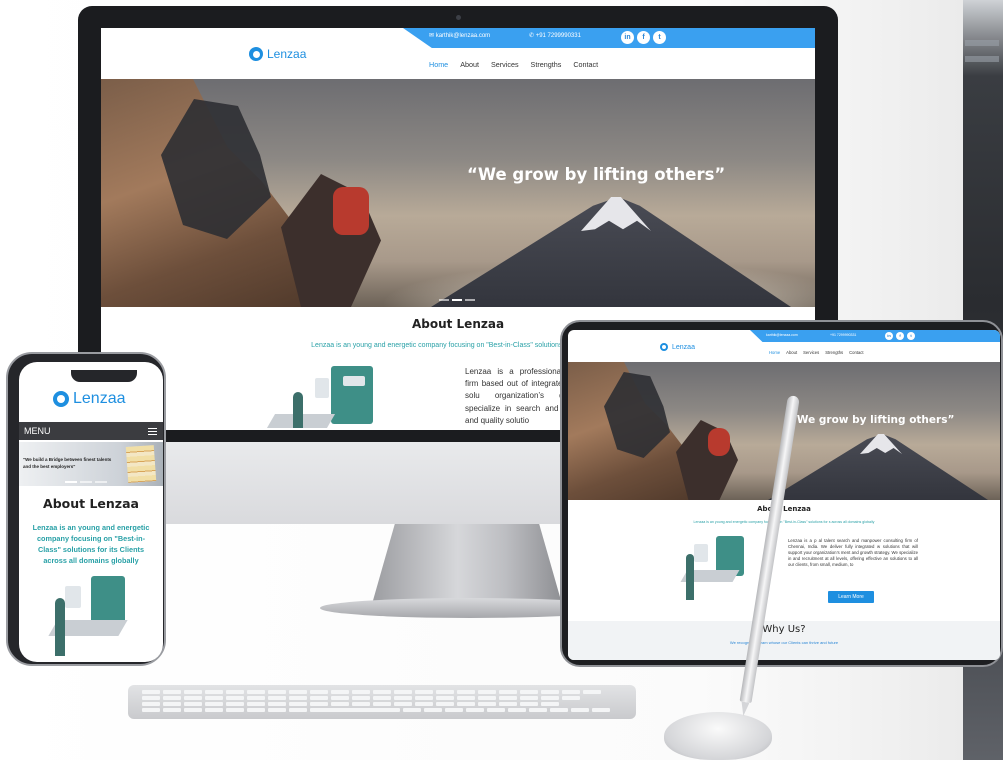  Describe the element at coordinates (277, 54) in the screenshot. I see `site-logo: Lenzaa` at that location.